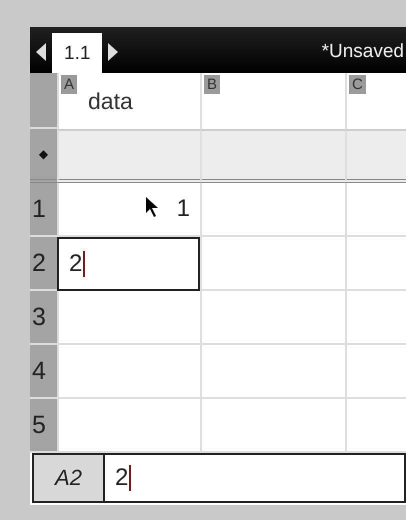 Image resolution: width=406 pixels, height=520 pixels. What do you see at coordinates (110, 101) in the screenshot?
I see `column-name: data` at bounding box center [110, 101].